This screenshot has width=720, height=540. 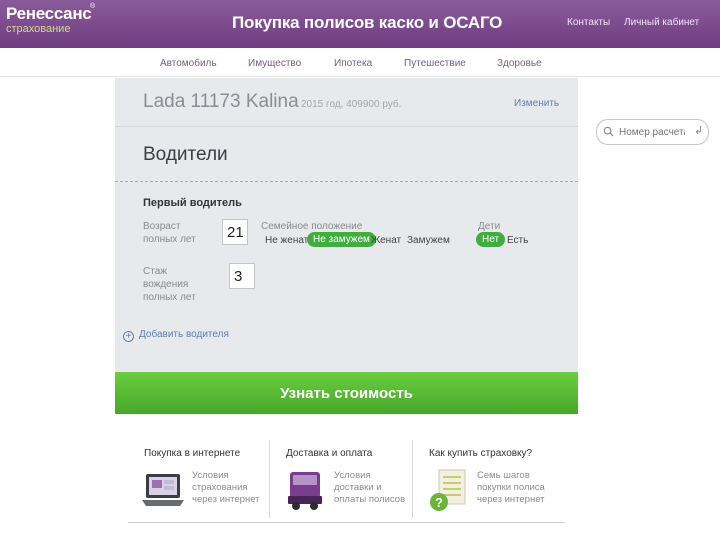 I want to click on account-link: Личный кабинет, so click(x=661, y=22).